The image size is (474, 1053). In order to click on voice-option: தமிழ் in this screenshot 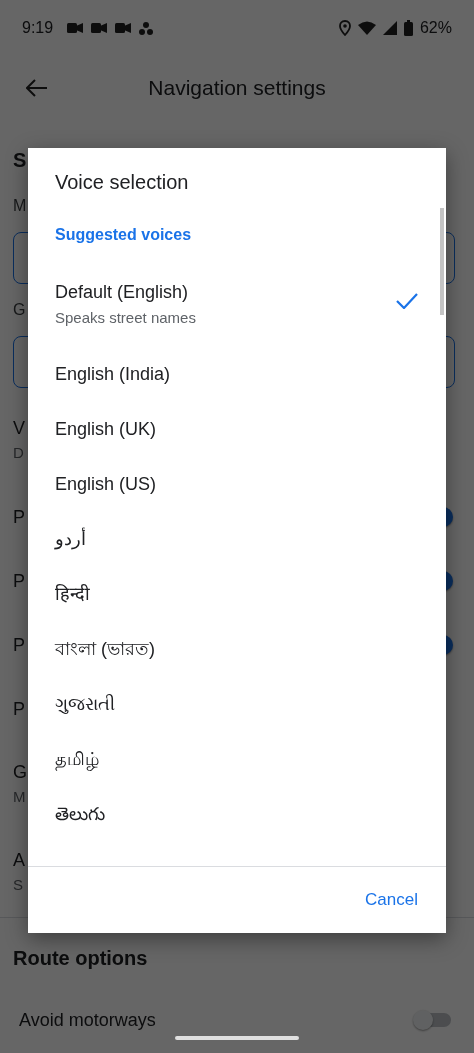, I will do `click(237, 758)`.